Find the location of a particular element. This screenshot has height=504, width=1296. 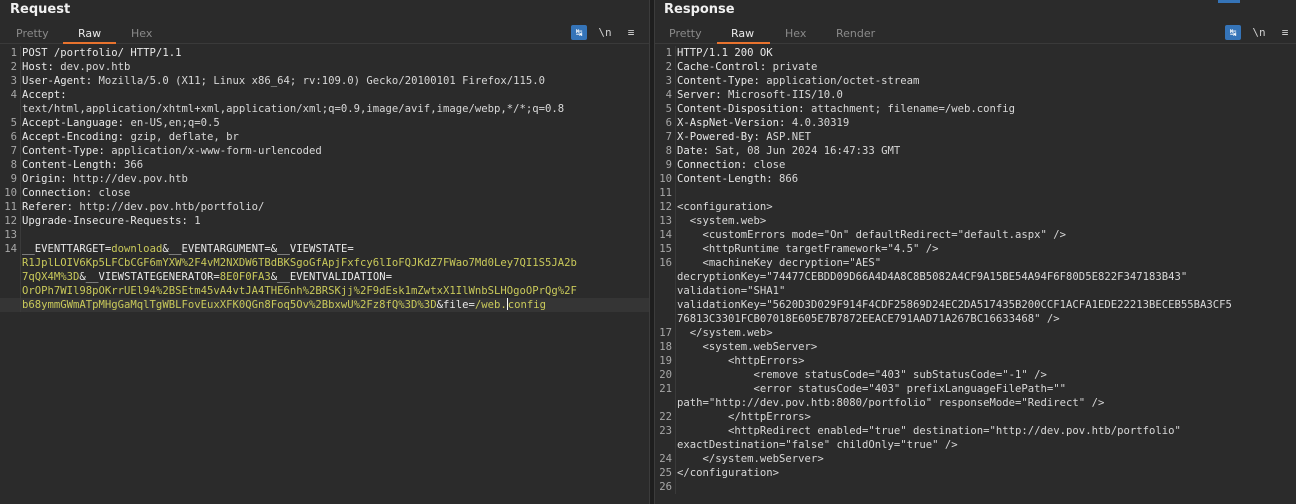

code-text: X-AspNet-Version: 4.0.30319 is located at coordinates (985, 123).